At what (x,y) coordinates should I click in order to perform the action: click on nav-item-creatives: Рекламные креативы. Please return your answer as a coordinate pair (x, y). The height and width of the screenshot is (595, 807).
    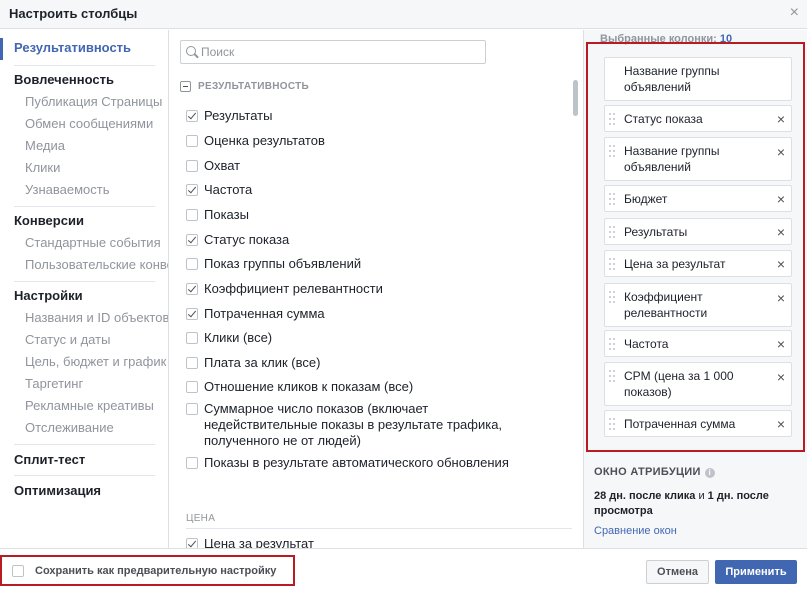
    Looking at the image, I should click on (96, 405).